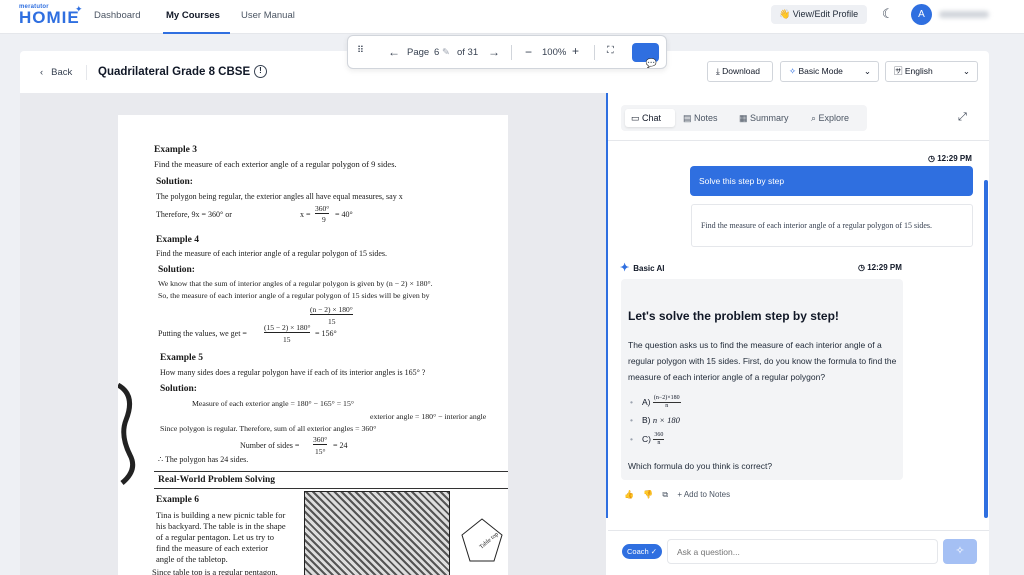 Image resolution: width=1024 pixels, height=575 pixels. What do you see at coordinates (645, 55) in the screenshot?
I see `ai-chat-toggle-button: 💬` at bounding box center [645, 55].